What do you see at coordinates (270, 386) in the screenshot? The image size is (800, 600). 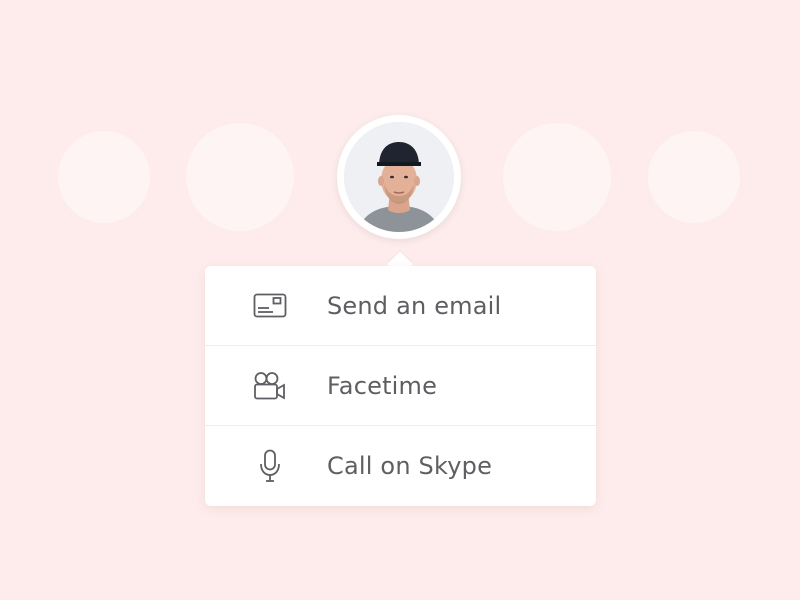 I see `video-camera-icon` at bounding box center [270, 386].